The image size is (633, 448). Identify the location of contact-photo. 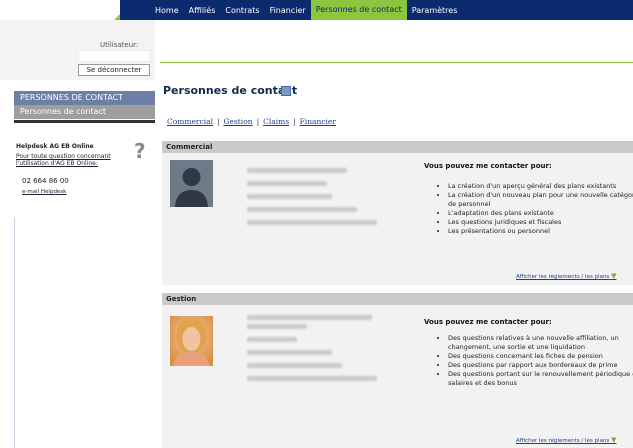
(191, 341).